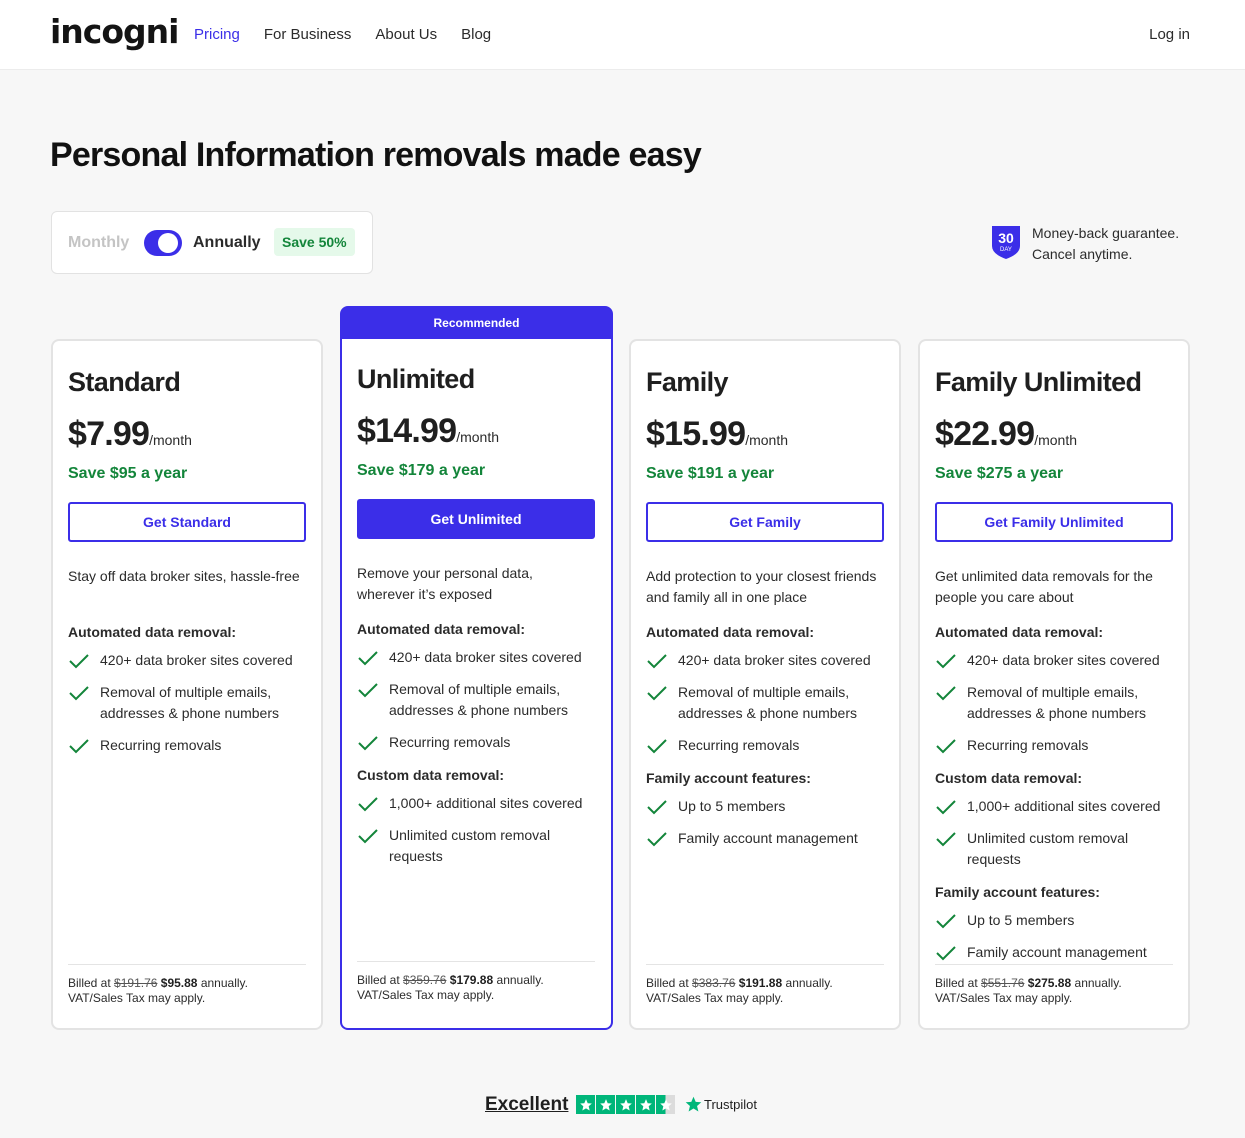  Describe the element at coordinates (227, 243) in the screenshot. I see `annually-label: Annually` at that location.